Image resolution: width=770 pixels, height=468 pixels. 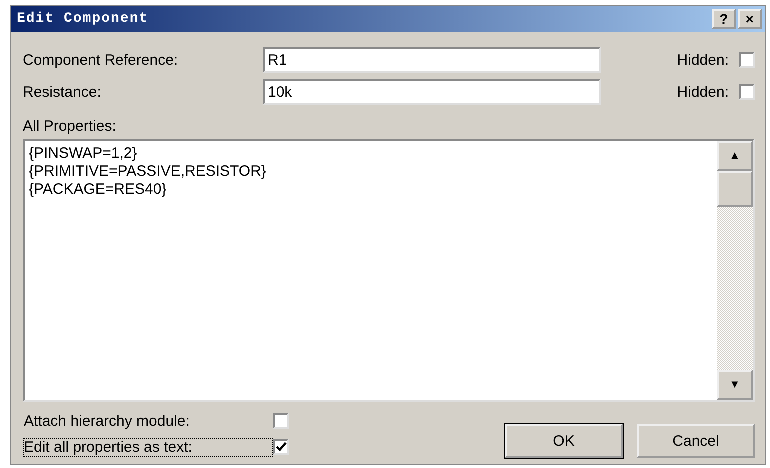 I want to click on field-label: Component Reference:, so click(x=101, y=60).